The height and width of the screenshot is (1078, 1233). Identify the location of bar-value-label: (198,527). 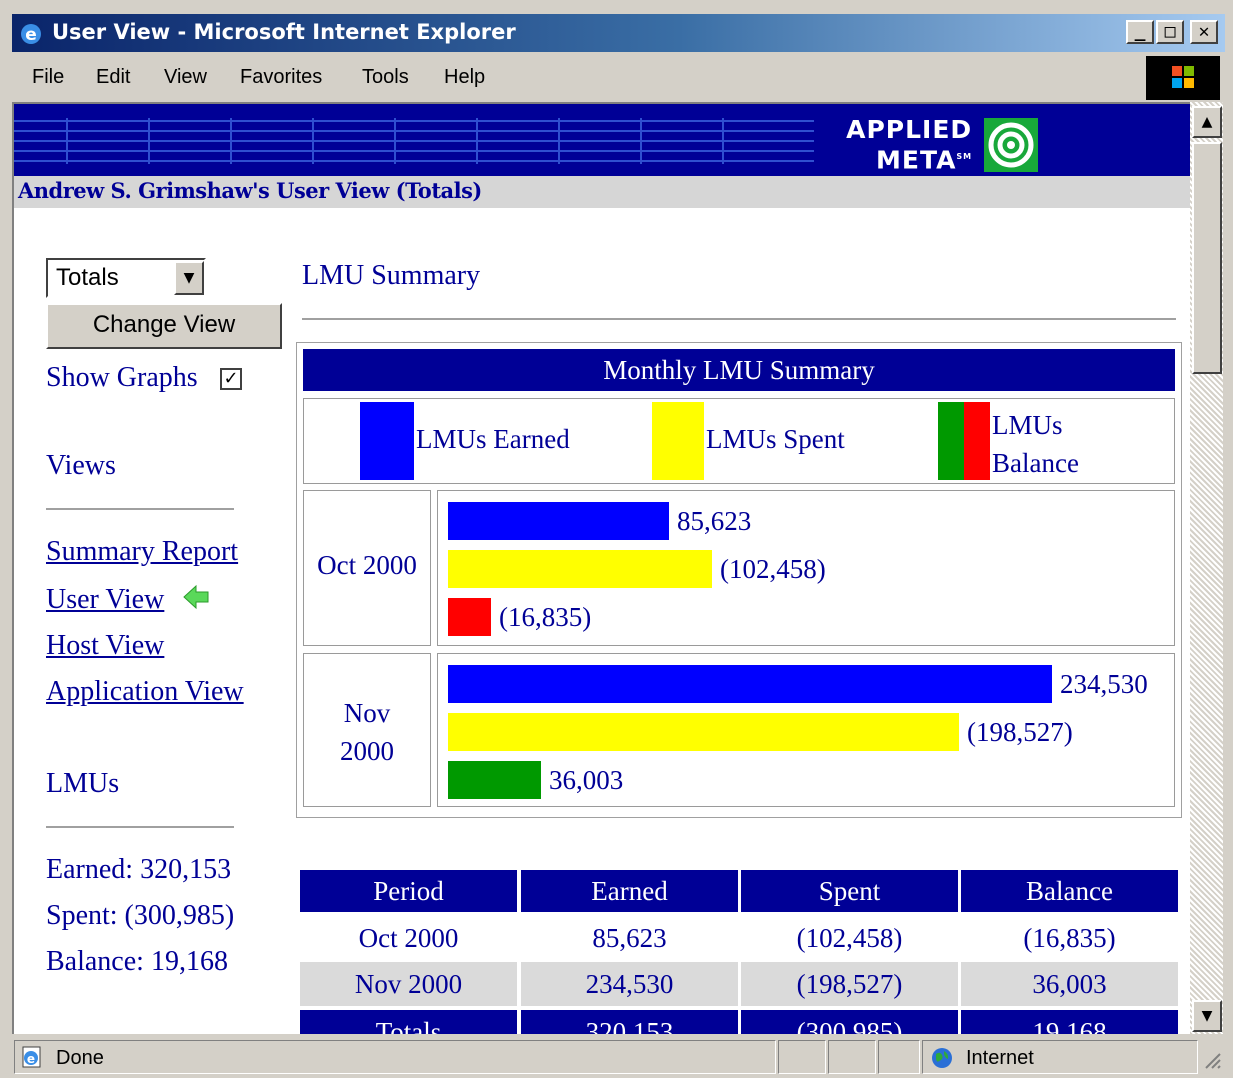
(1020, 732).